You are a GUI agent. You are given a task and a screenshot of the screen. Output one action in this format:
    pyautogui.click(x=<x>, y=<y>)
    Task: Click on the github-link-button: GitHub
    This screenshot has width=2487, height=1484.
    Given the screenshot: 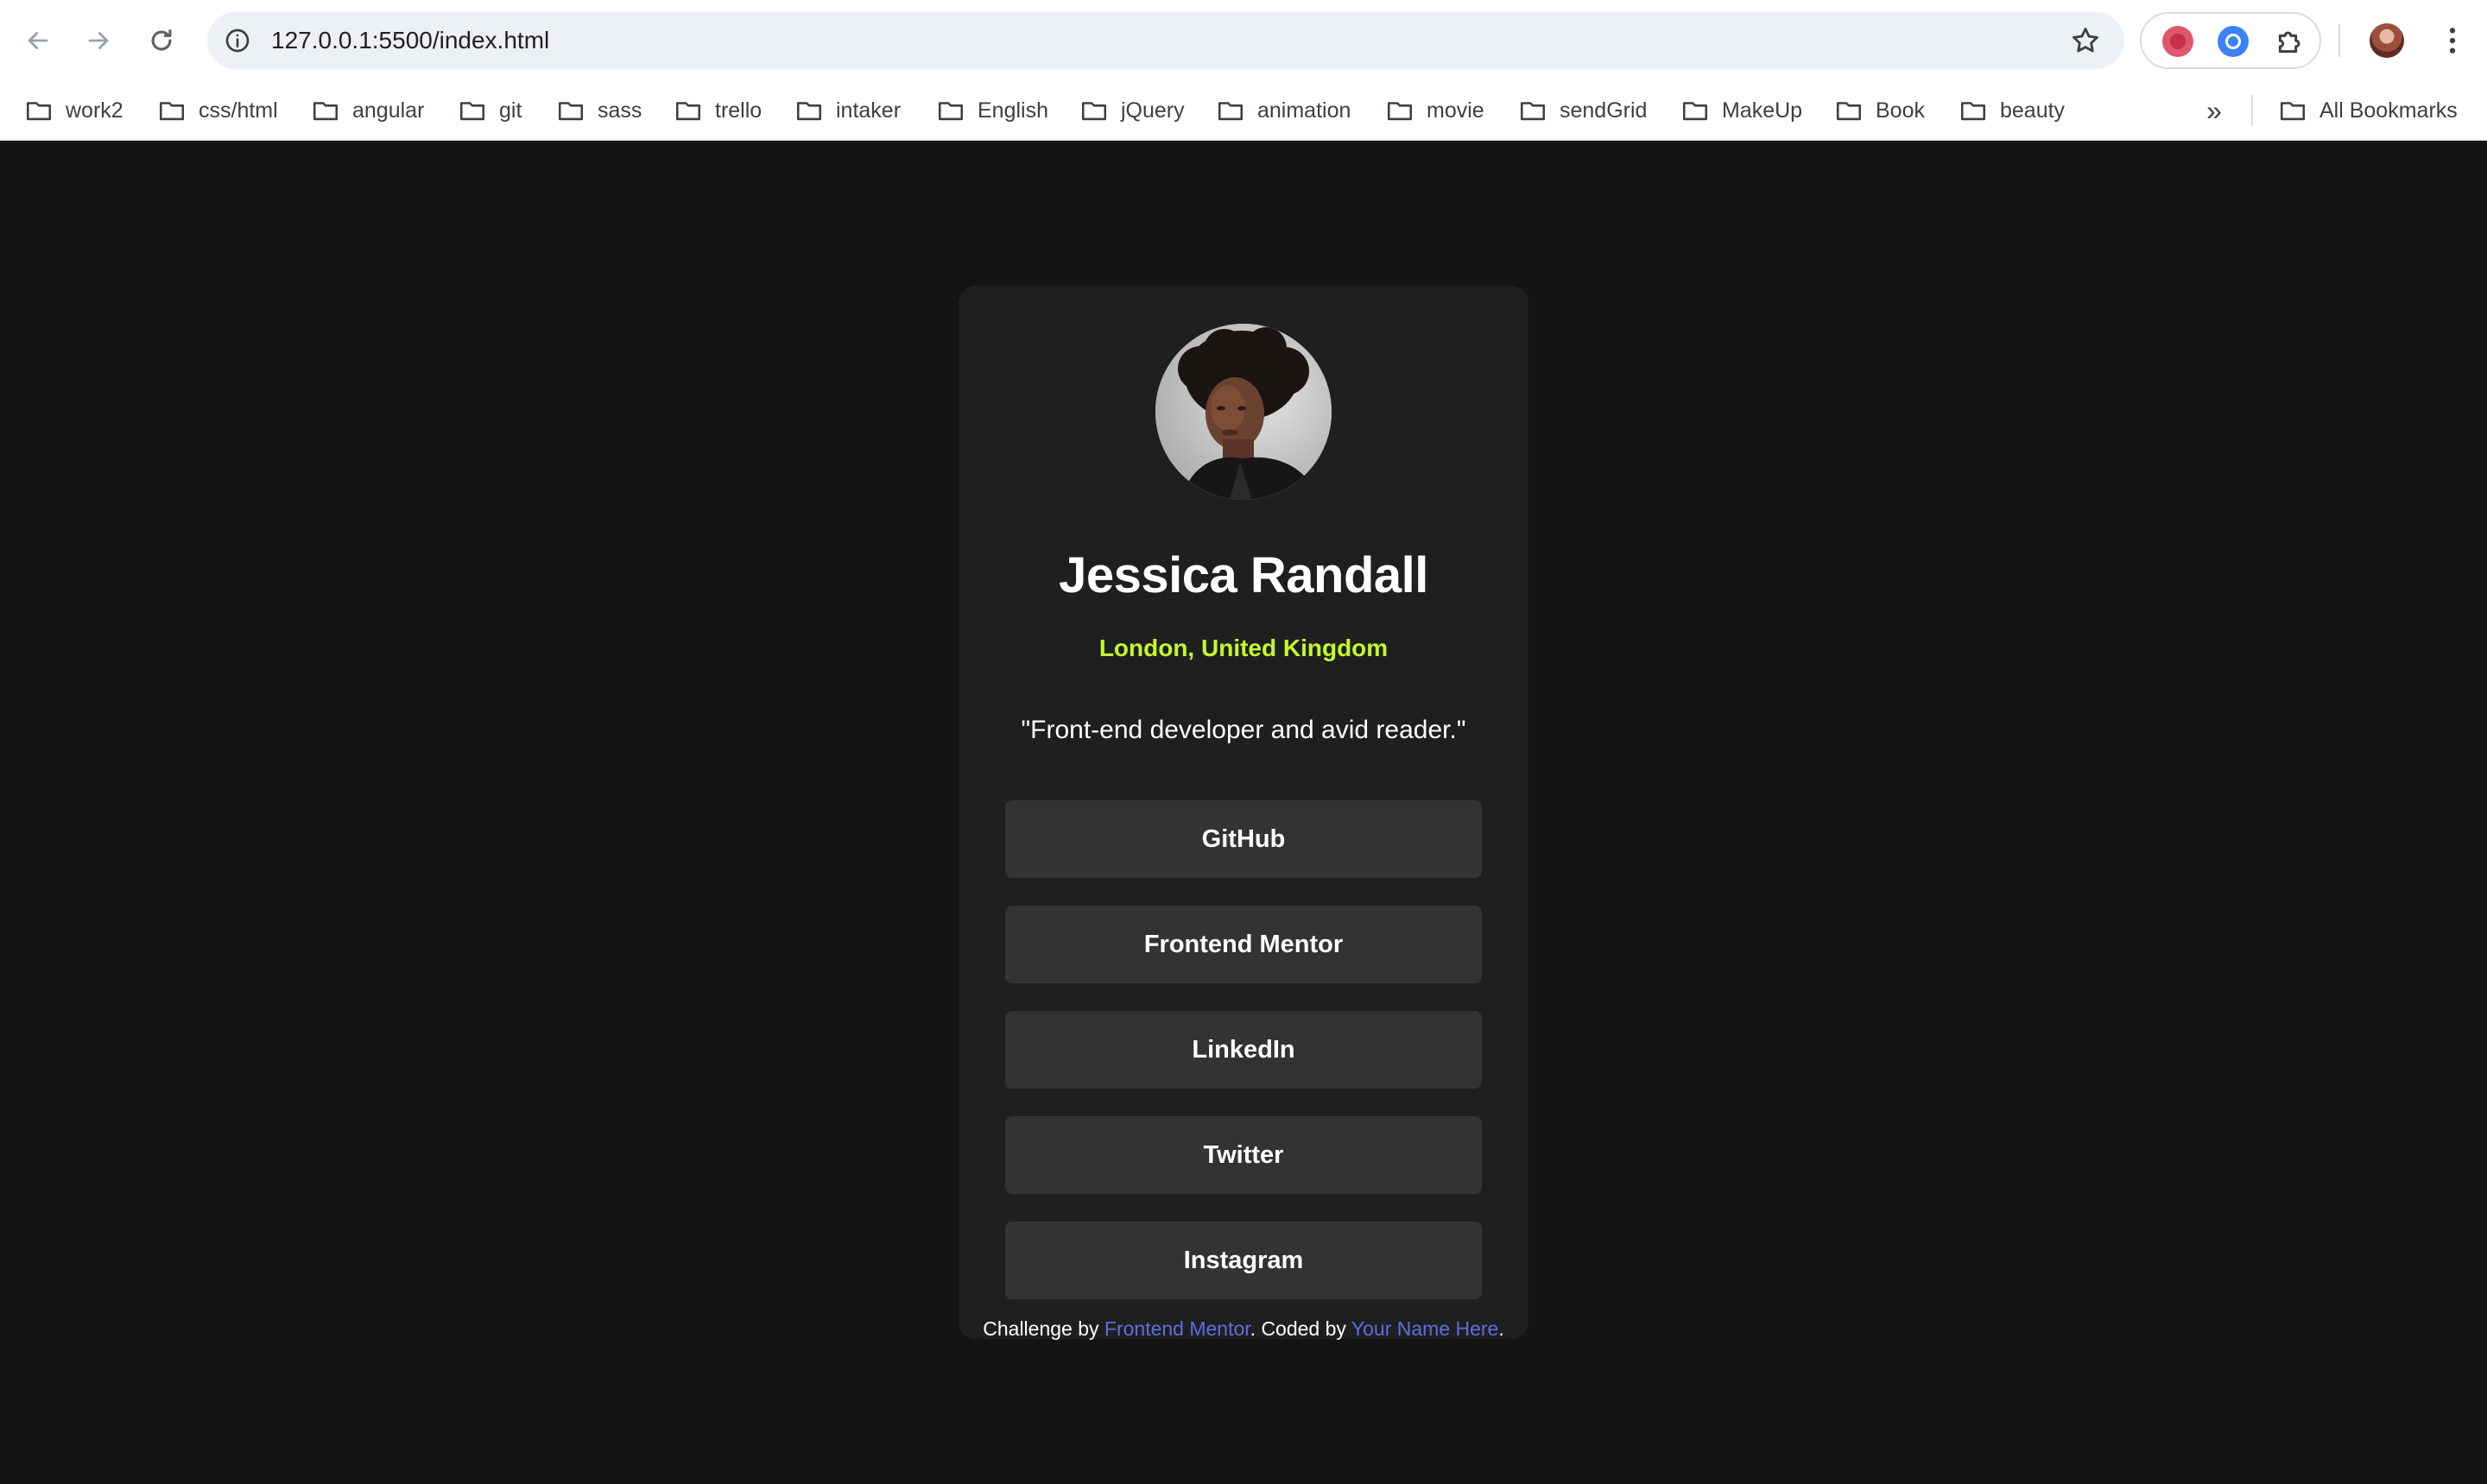 What is the action you would take?
    pyautogui.click(x=1243, y=839)
    